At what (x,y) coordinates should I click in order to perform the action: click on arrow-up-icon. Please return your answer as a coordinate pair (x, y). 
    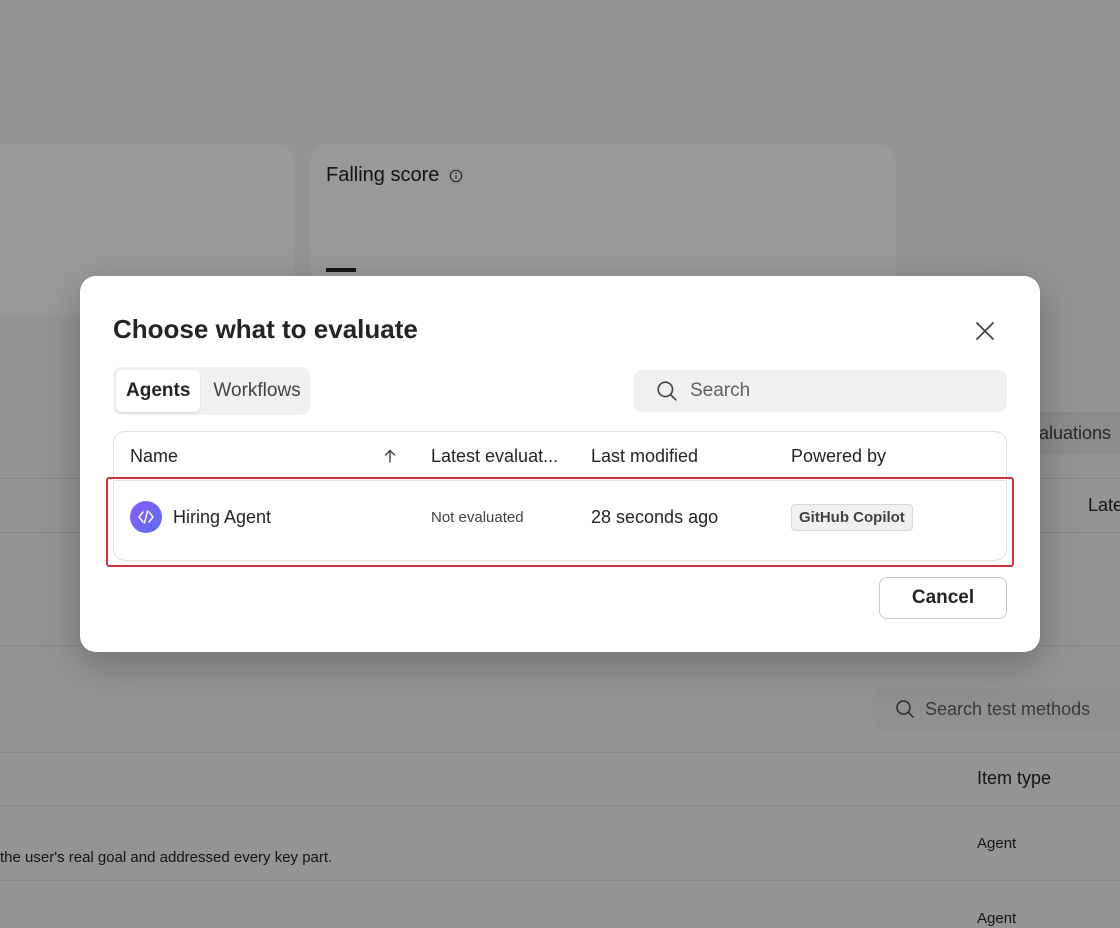
    Looking at the image, I should click on (390, 456).